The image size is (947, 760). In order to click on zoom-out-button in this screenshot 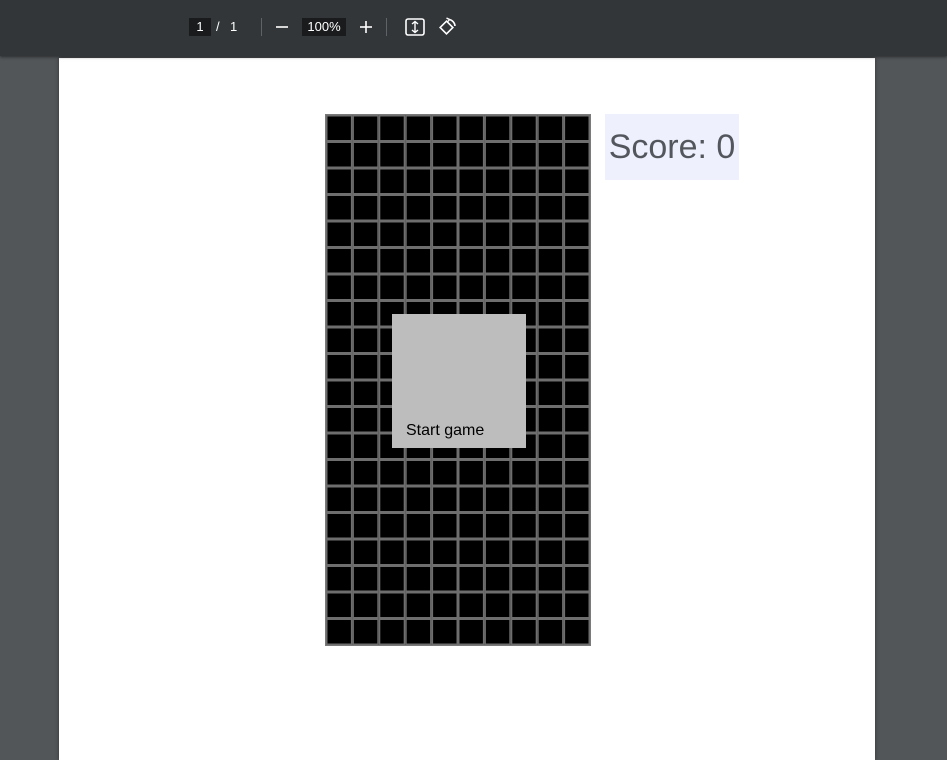, I will do `click(282, 27)`.